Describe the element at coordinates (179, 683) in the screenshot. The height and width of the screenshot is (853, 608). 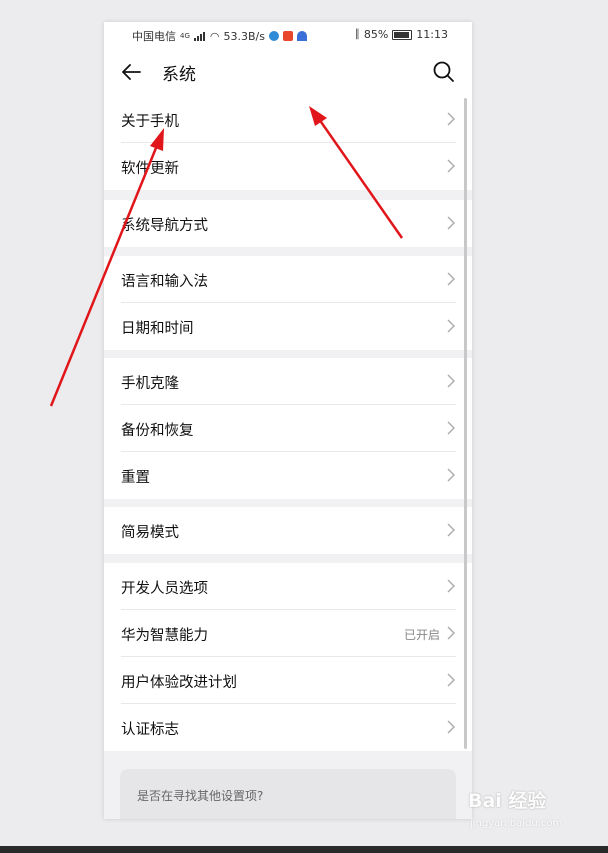
I see `setting-label: 用户体验改进计划` at that location.